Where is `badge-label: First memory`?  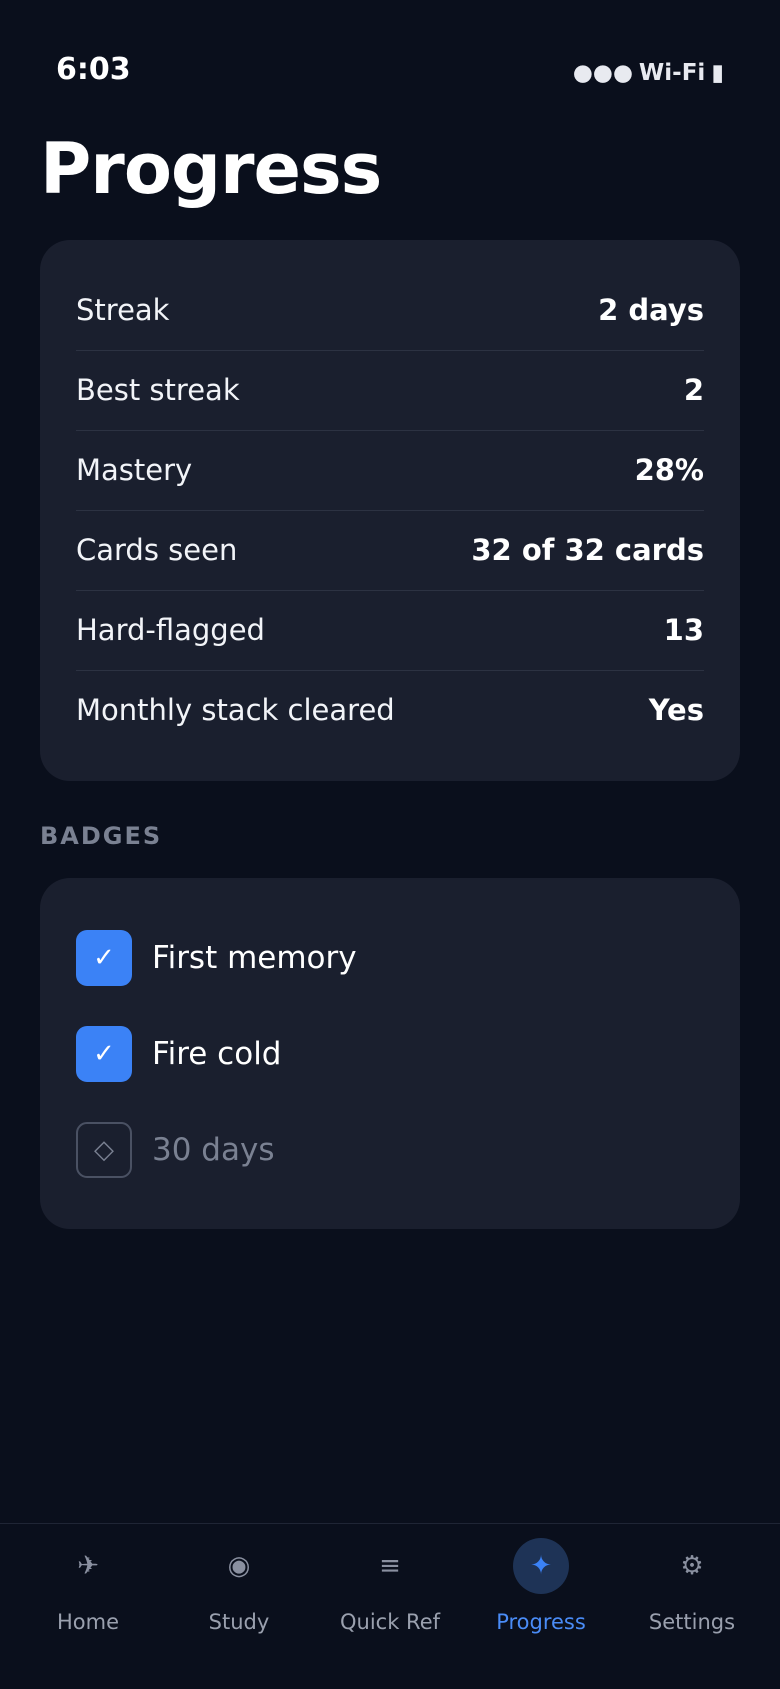
badge-label: First memory is located at coordinates (254, 958).